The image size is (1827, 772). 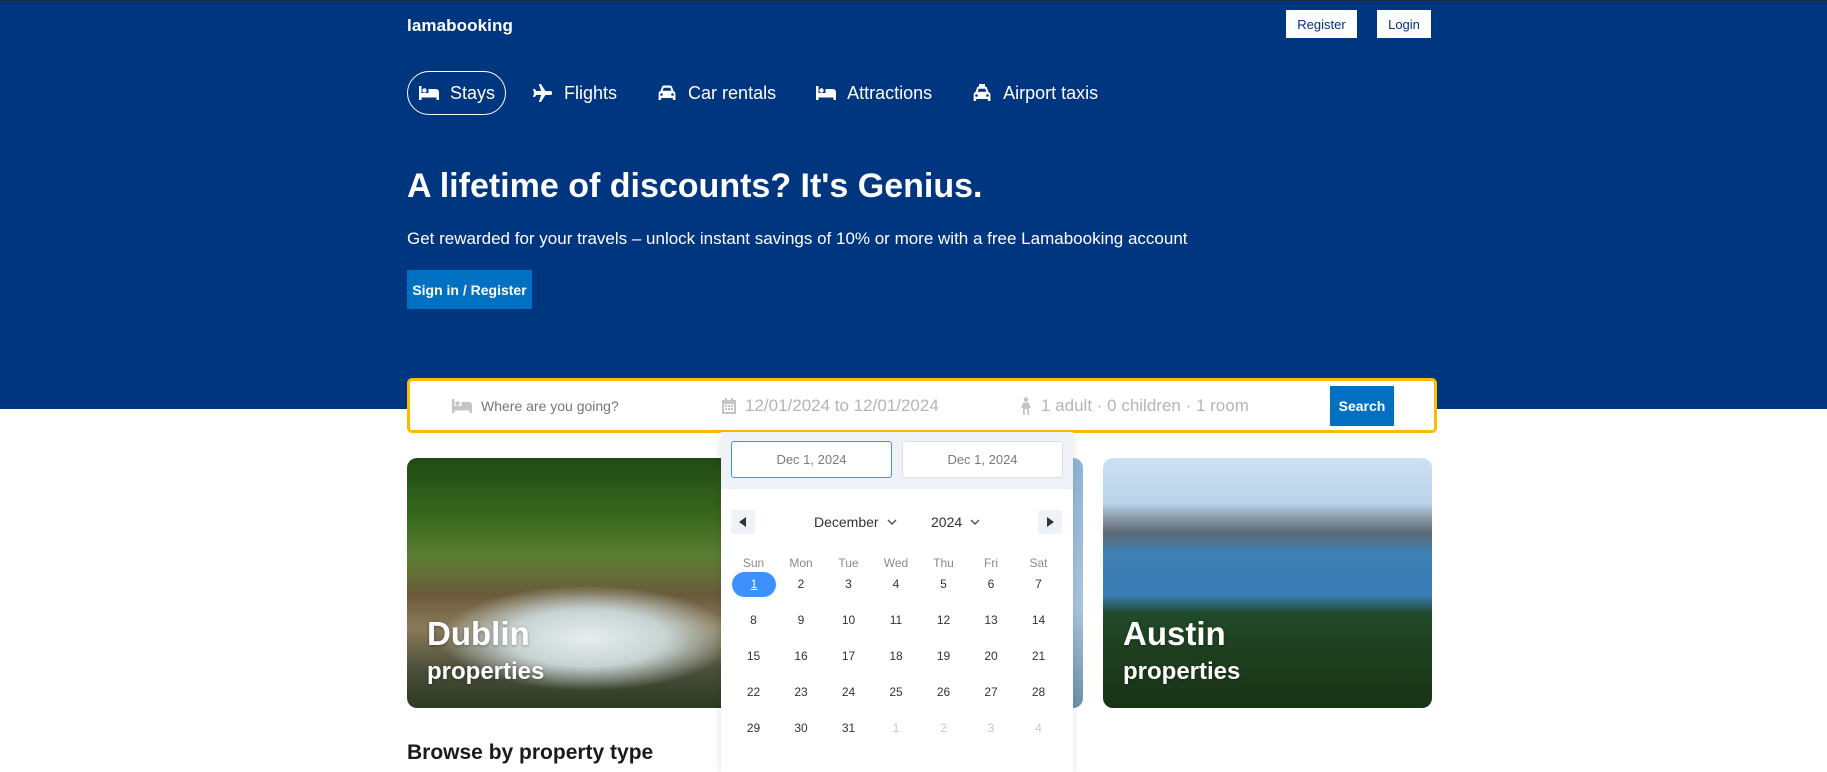 What do you see at coordinates (729, 405) in the screenshot?
I see `calendar-icon` at bounding box center [729, 405].